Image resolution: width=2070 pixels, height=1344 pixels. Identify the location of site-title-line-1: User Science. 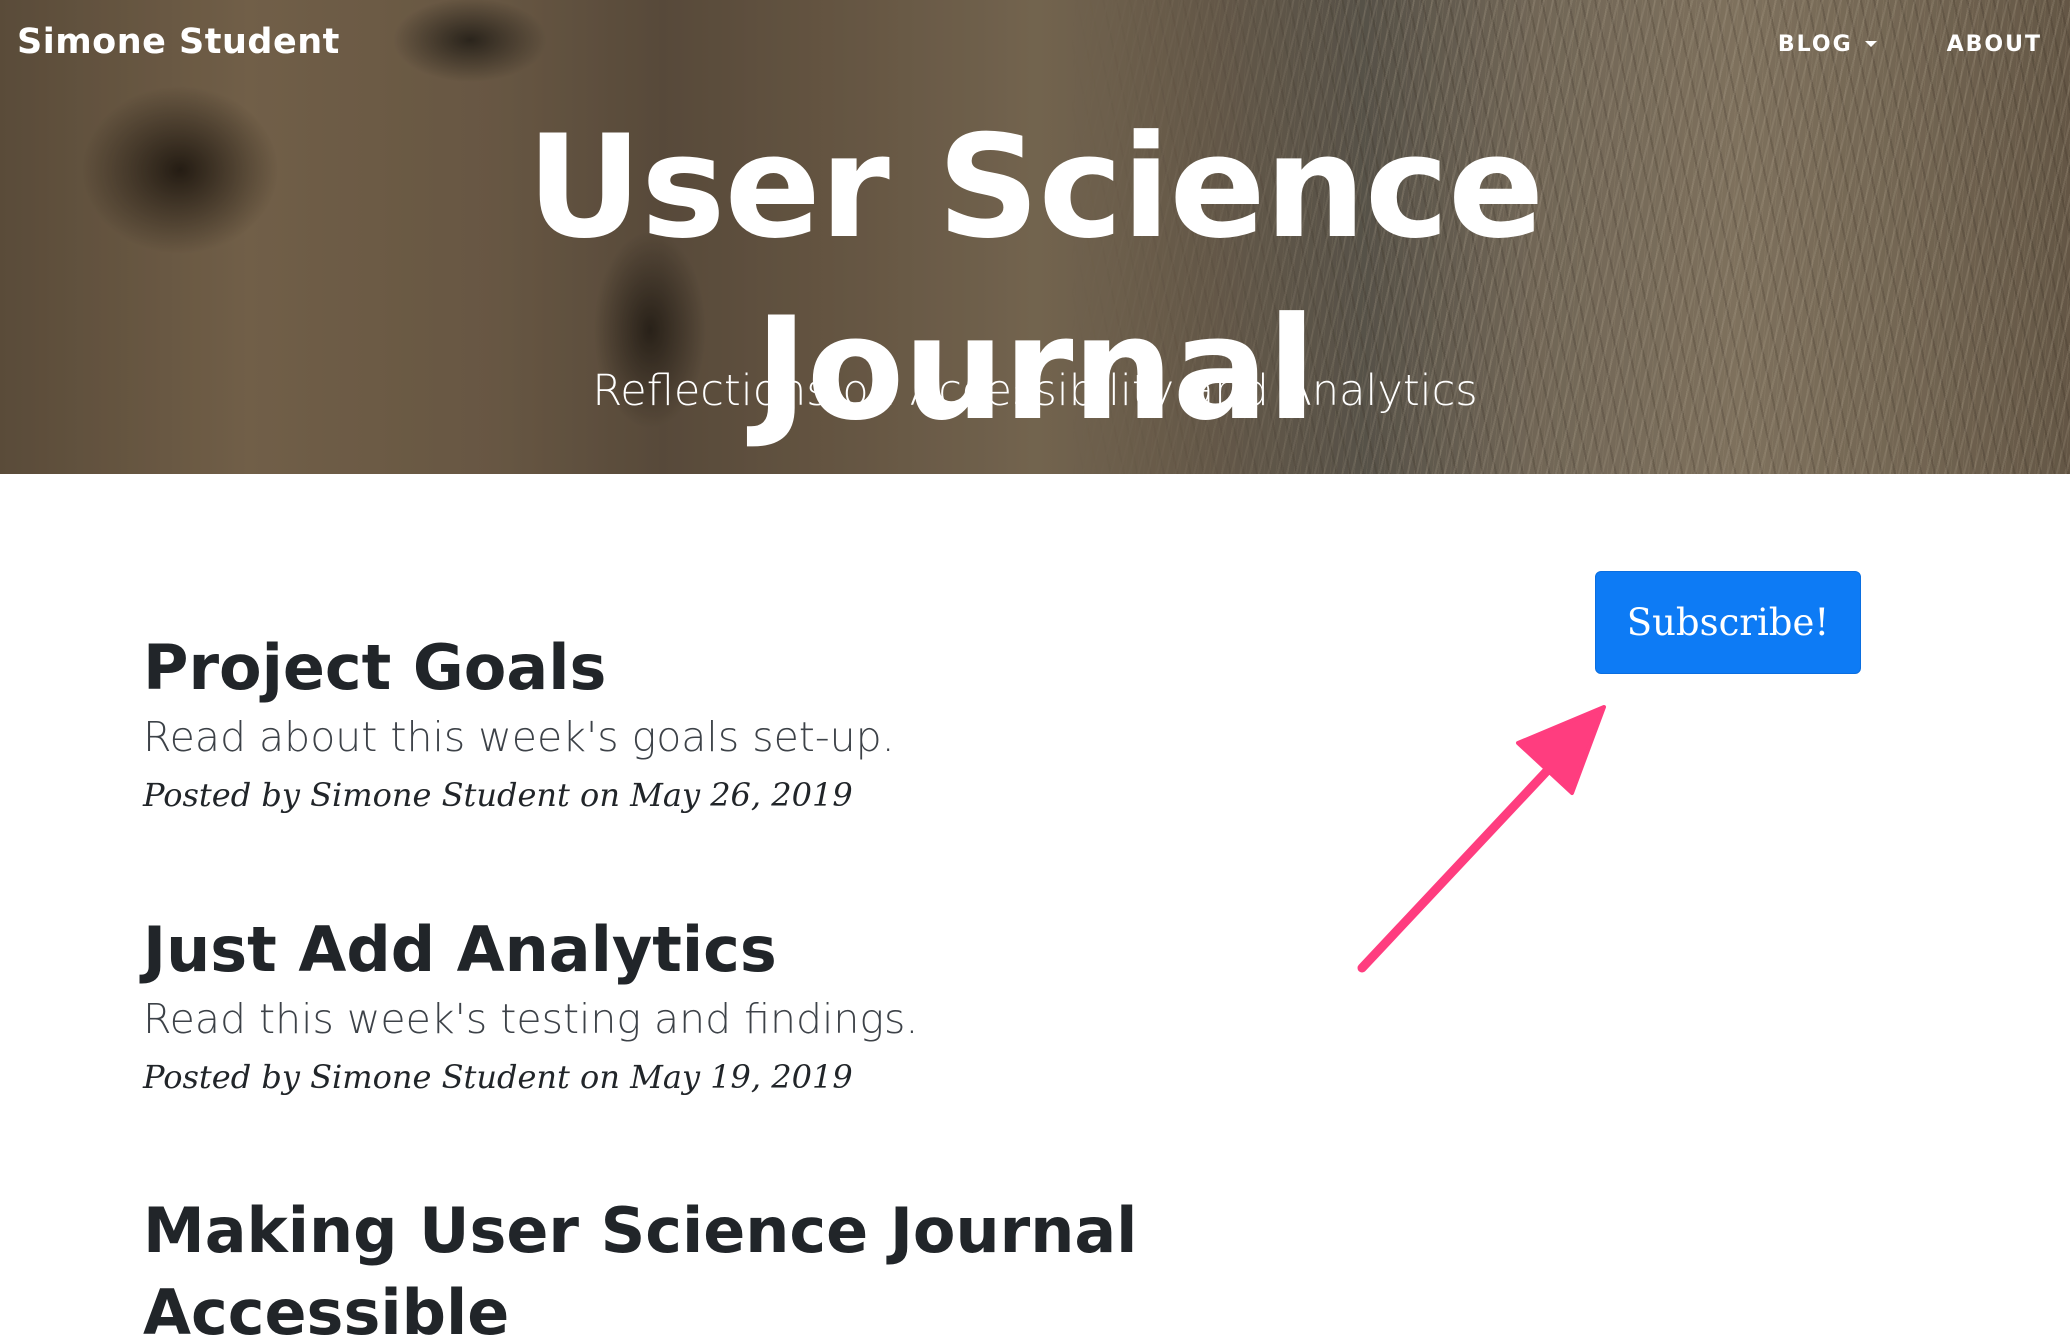
(1035, 188).